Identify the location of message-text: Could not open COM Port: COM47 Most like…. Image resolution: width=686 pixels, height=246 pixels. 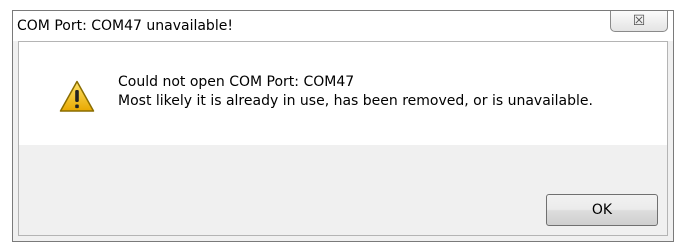
(355, 92).